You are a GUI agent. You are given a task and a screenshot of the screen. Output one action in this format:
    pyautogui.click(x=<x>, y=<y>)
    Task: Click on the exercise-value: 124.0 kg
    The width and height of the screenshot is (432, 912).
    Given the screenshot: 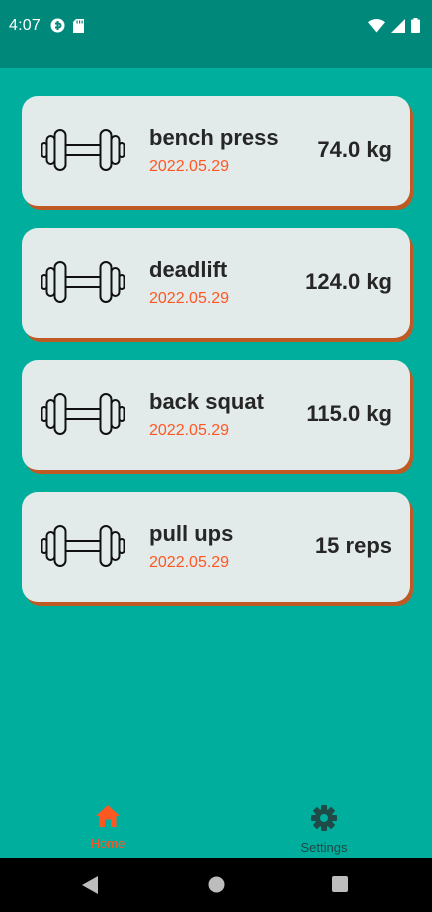 What is the action you would take?
    pyautogui.click(x=348, y=281)
    